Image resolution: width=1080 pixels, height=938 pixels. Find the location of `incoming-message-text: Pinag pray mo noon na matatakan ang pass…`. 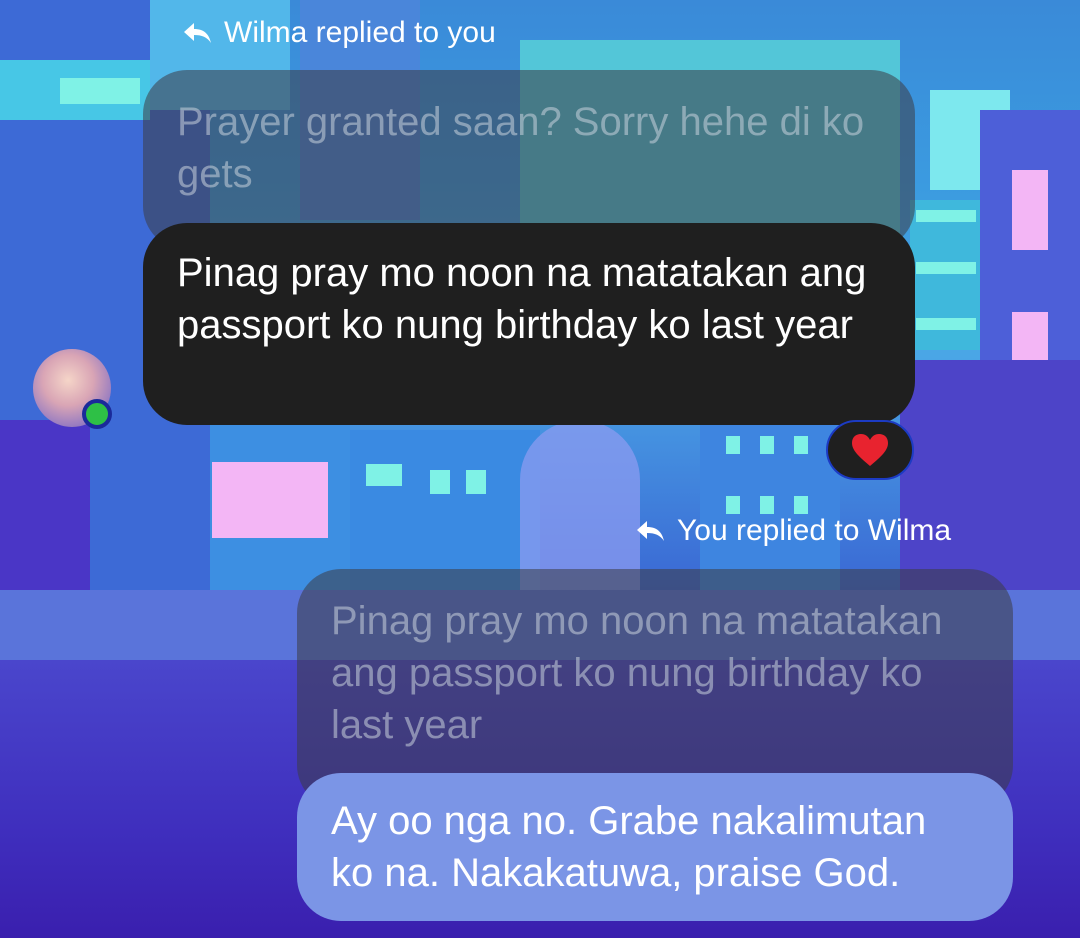

incoming-message-text: Pinag pray mo noon na matatakan ang pass… is located at coordinates (522, 299).